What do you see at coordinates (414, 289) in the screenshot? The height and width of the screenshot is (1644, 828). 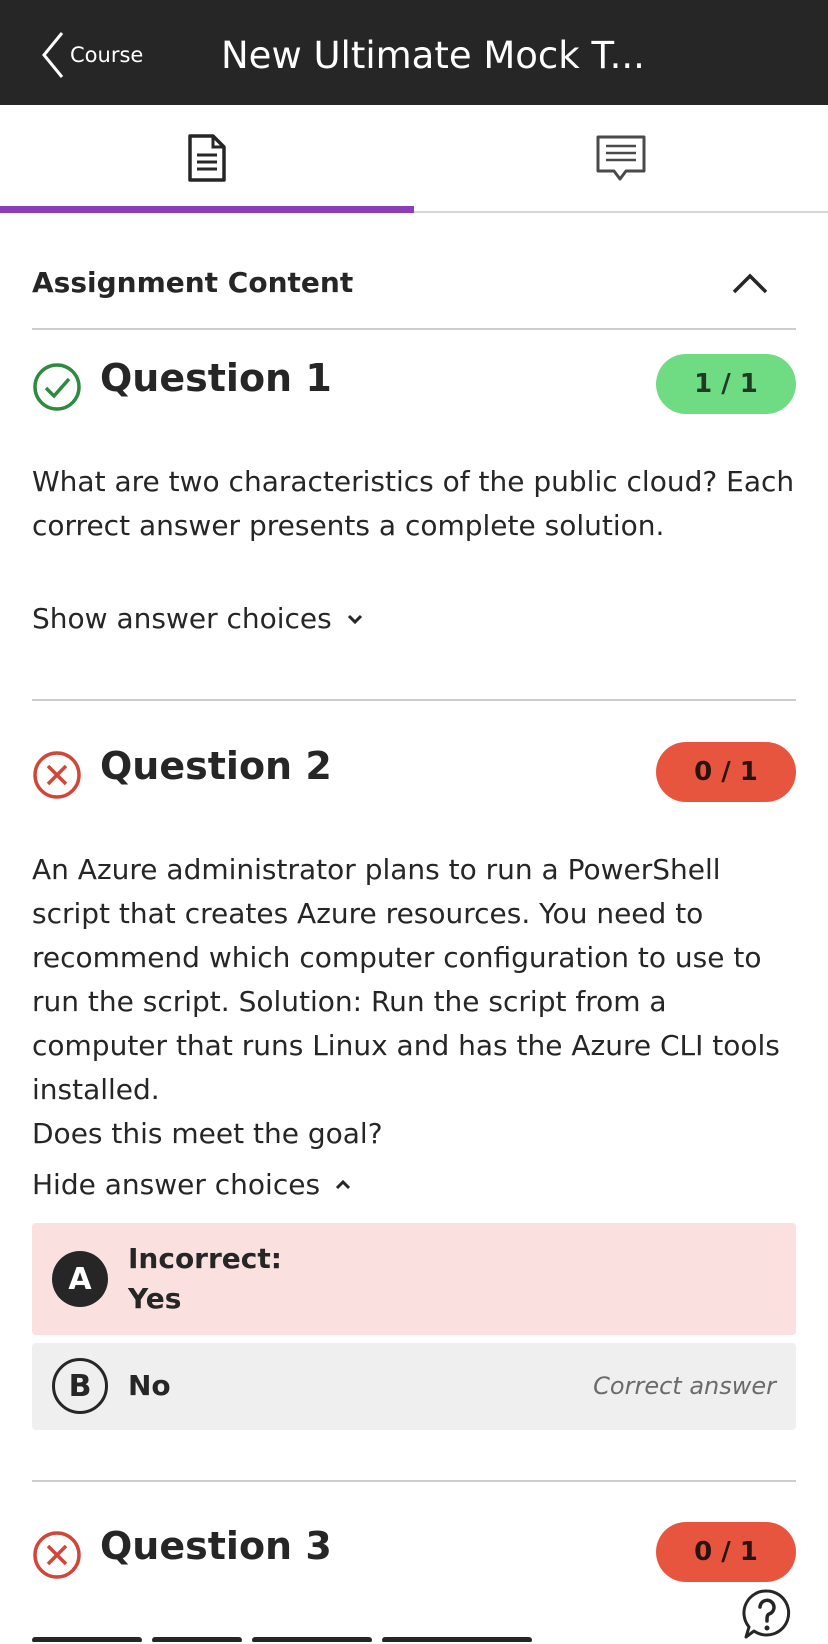 I see `assignment-content-header: Assignment Content` at bounding box center [414, 289].